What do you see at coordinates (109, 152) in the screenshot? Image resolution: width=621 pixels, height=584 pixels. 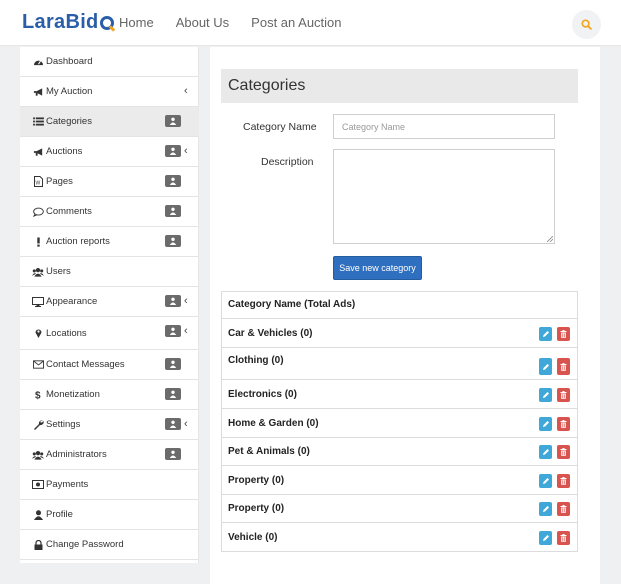 I see `sidebar-item-auctions: Auctions ‹` at bounding box center [109, 152].